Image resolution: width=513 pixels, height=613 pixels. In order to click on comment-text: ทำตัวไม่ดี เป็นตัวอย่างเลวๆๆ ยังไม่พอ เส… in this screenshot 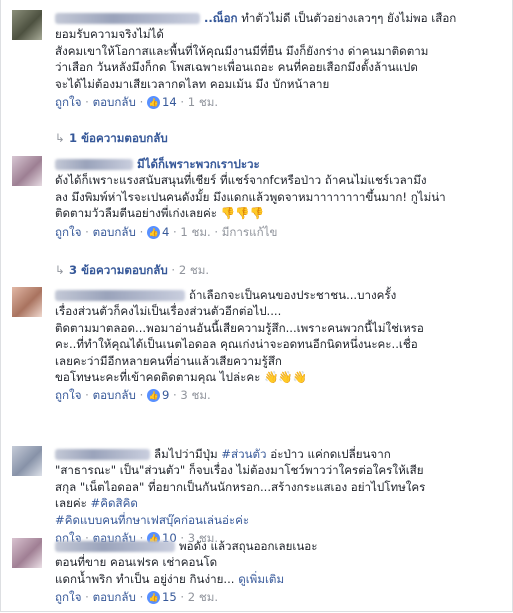, I will do `click(349, 18)`.